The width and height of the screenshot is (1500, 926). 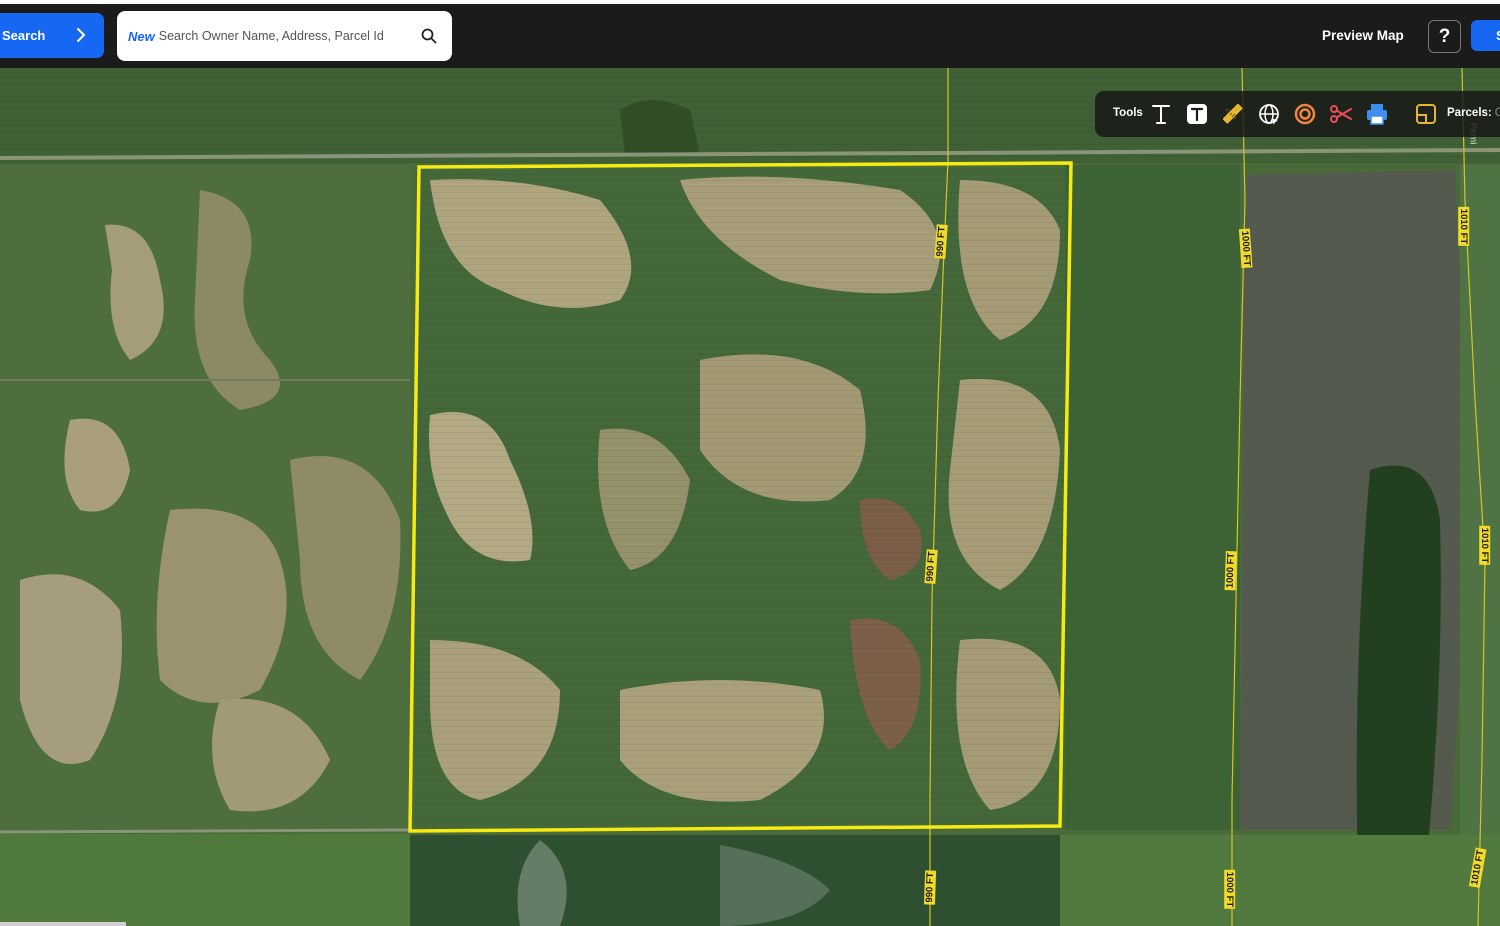 I want to click on parcels-label: Parcels:, so click(x=1469, y=113).